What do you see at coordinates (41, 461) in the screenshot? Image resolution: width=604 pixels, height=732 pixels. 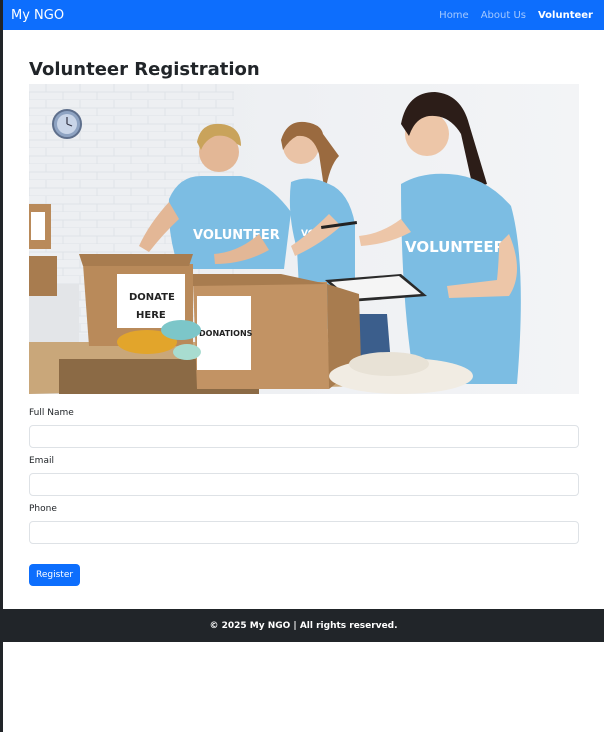 I see `email-label: Email` at bounding box center [41, 461].